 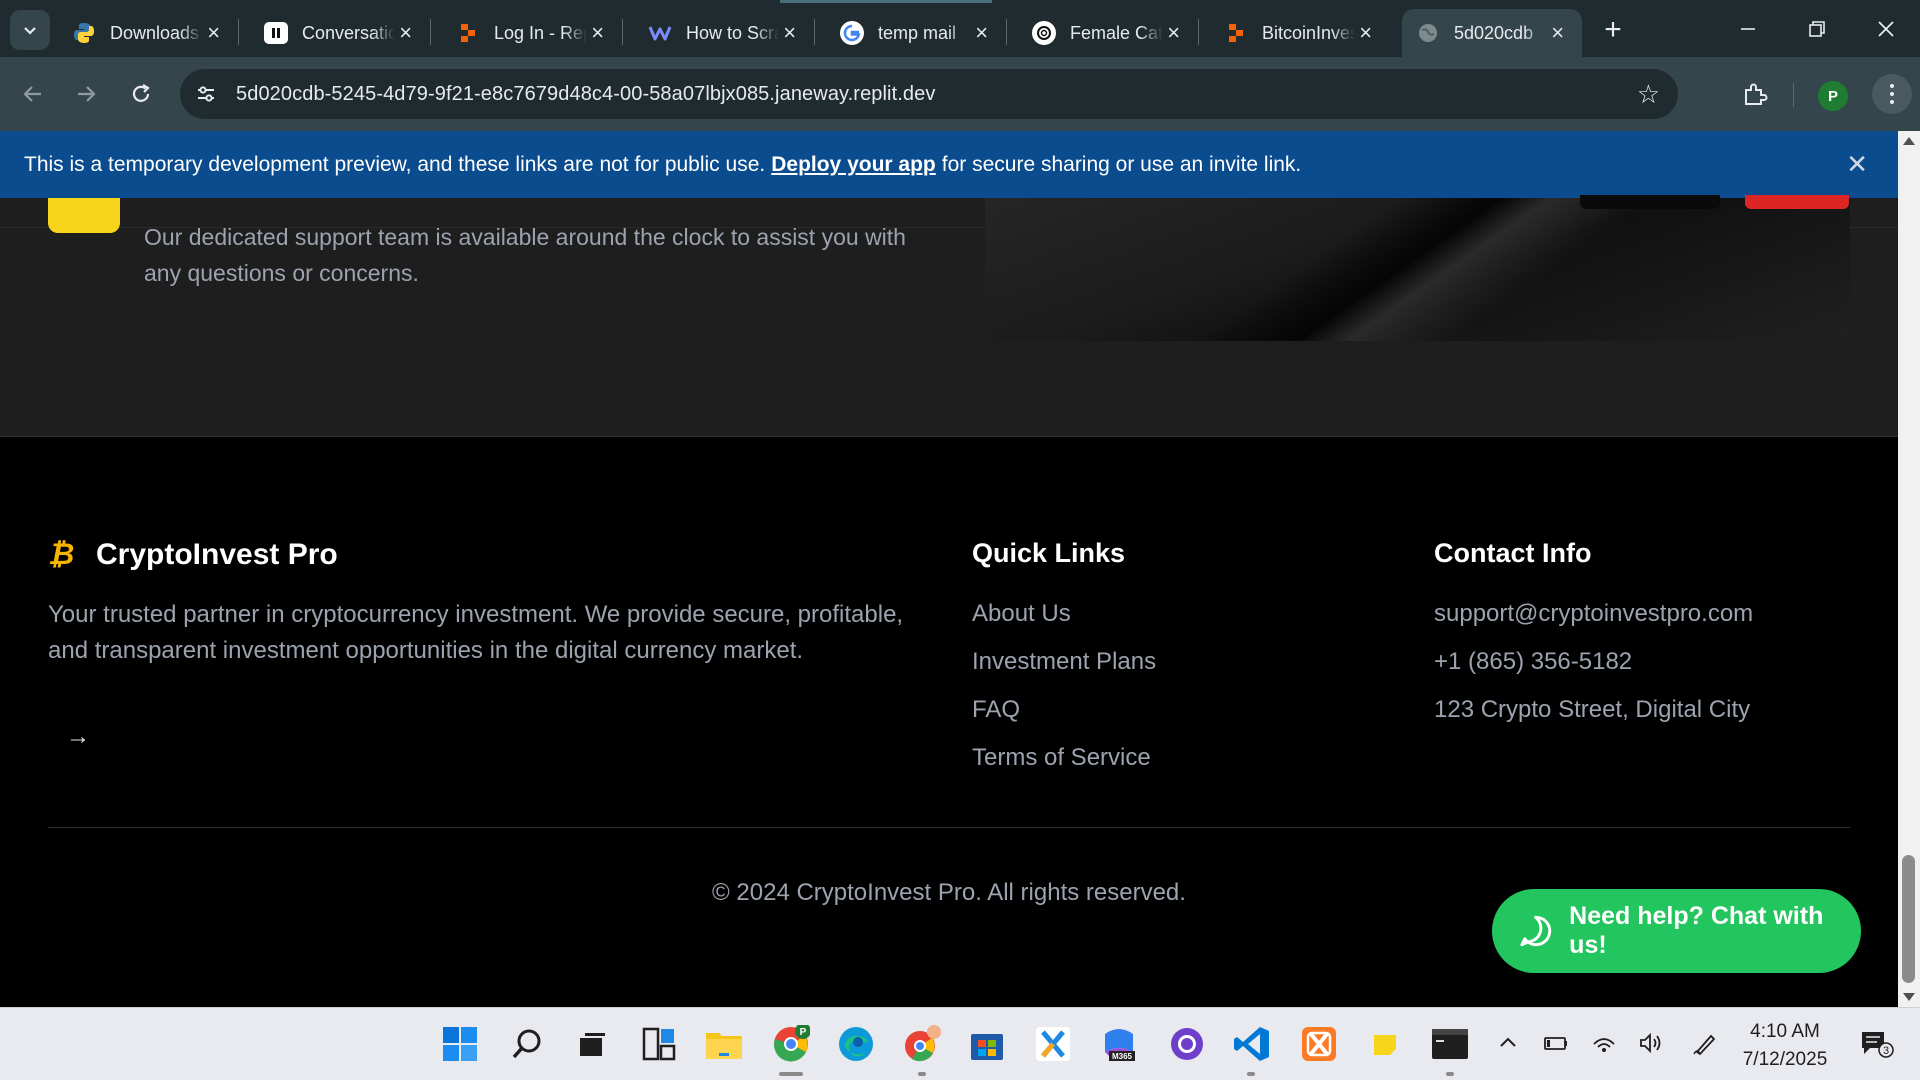 I want to click on microsoft-store-icon, so click(x=987, y=1044).